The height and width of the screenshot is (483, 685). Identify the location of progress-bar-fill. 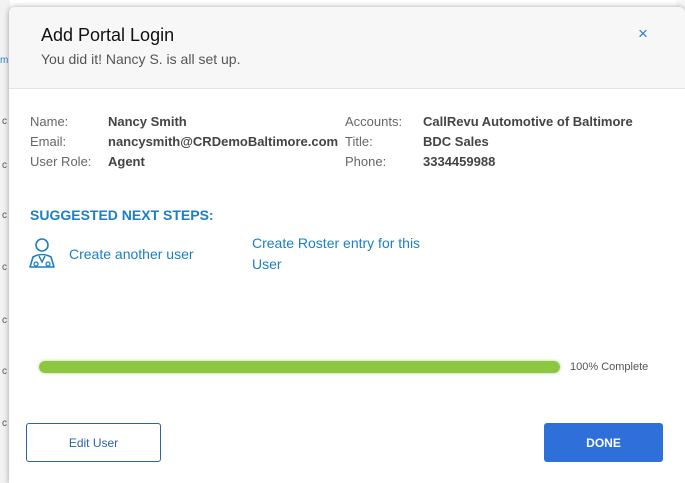
(299, 367).